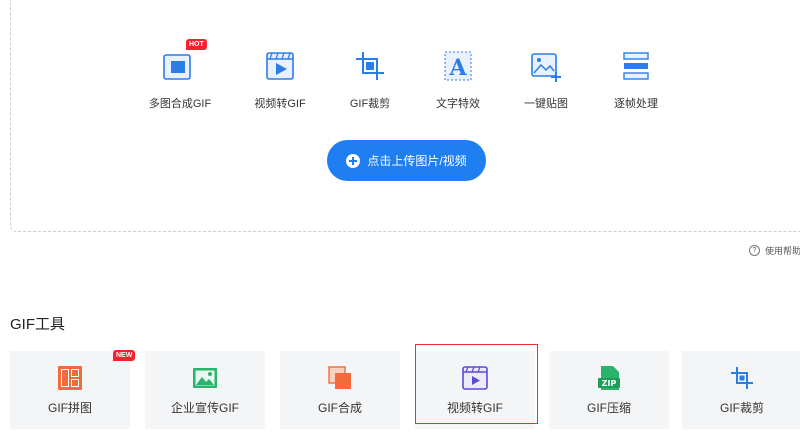  I want to click on text-effect-icon: A, so click(458, 66).